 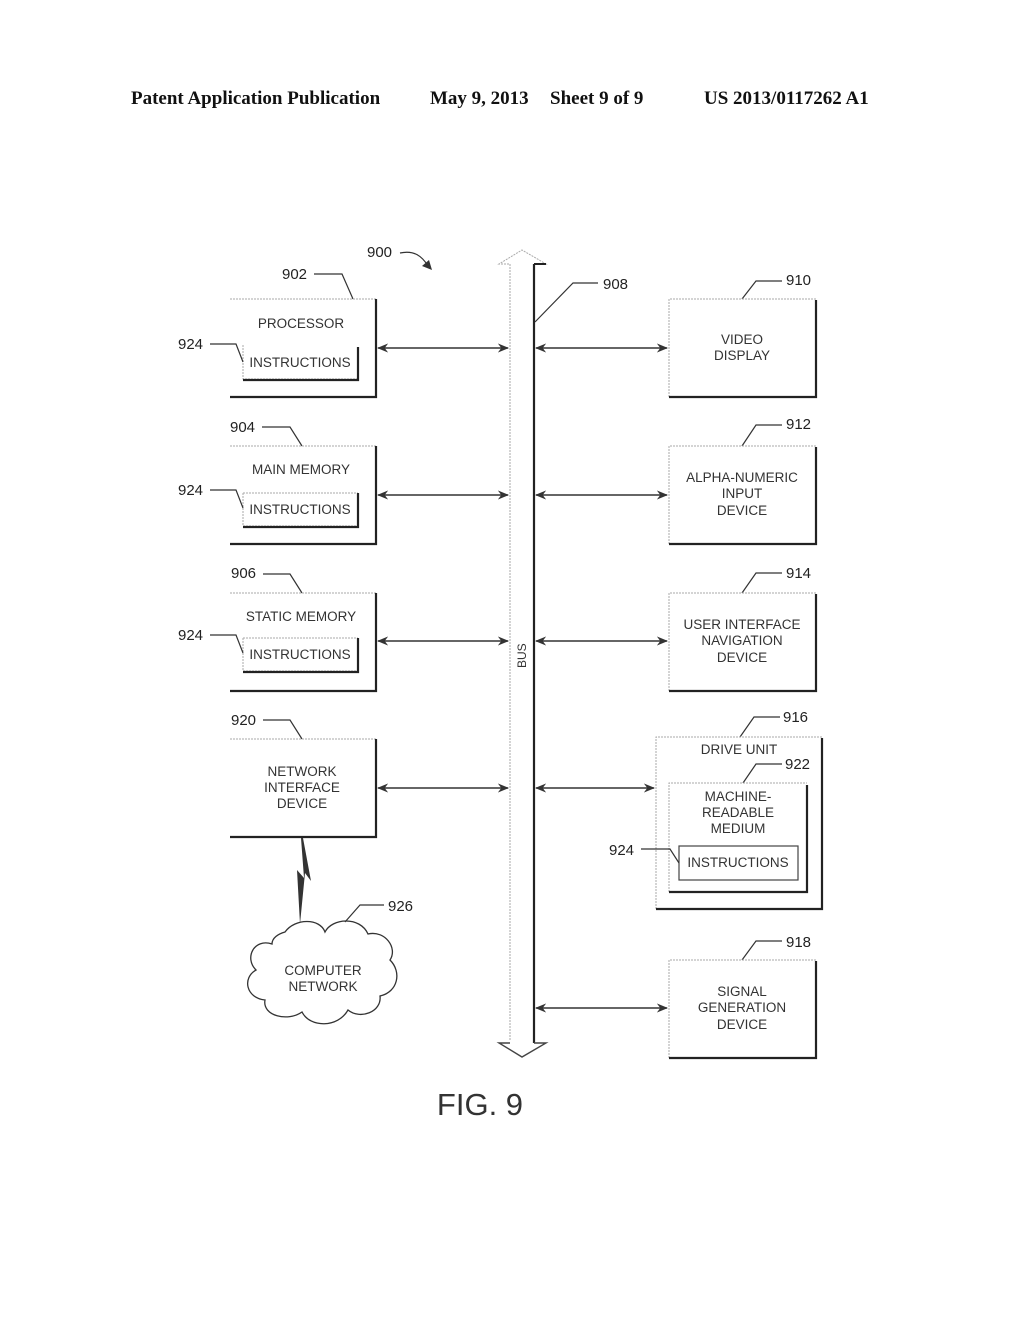 I want to click on ref-906-leader, so click(x=283, y=583).